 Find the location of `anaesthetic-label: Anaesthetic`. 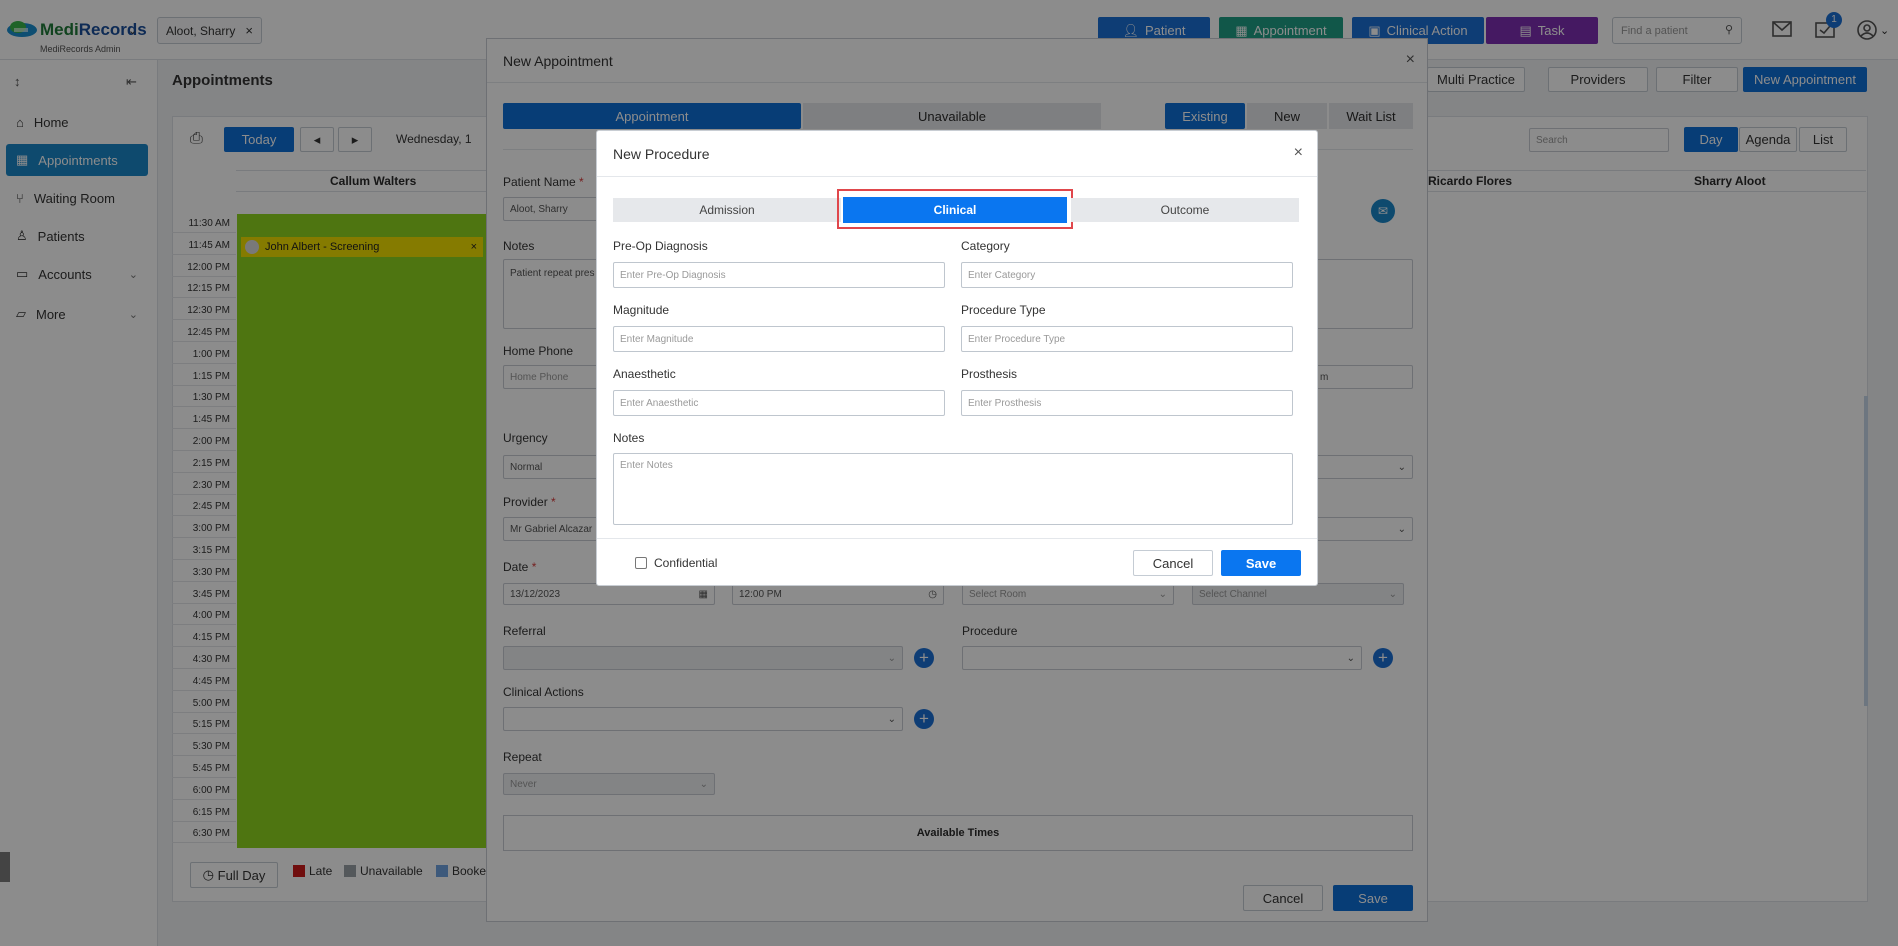

anaesthetic-label: Anaesthetic is located at coordinates (644, 374).